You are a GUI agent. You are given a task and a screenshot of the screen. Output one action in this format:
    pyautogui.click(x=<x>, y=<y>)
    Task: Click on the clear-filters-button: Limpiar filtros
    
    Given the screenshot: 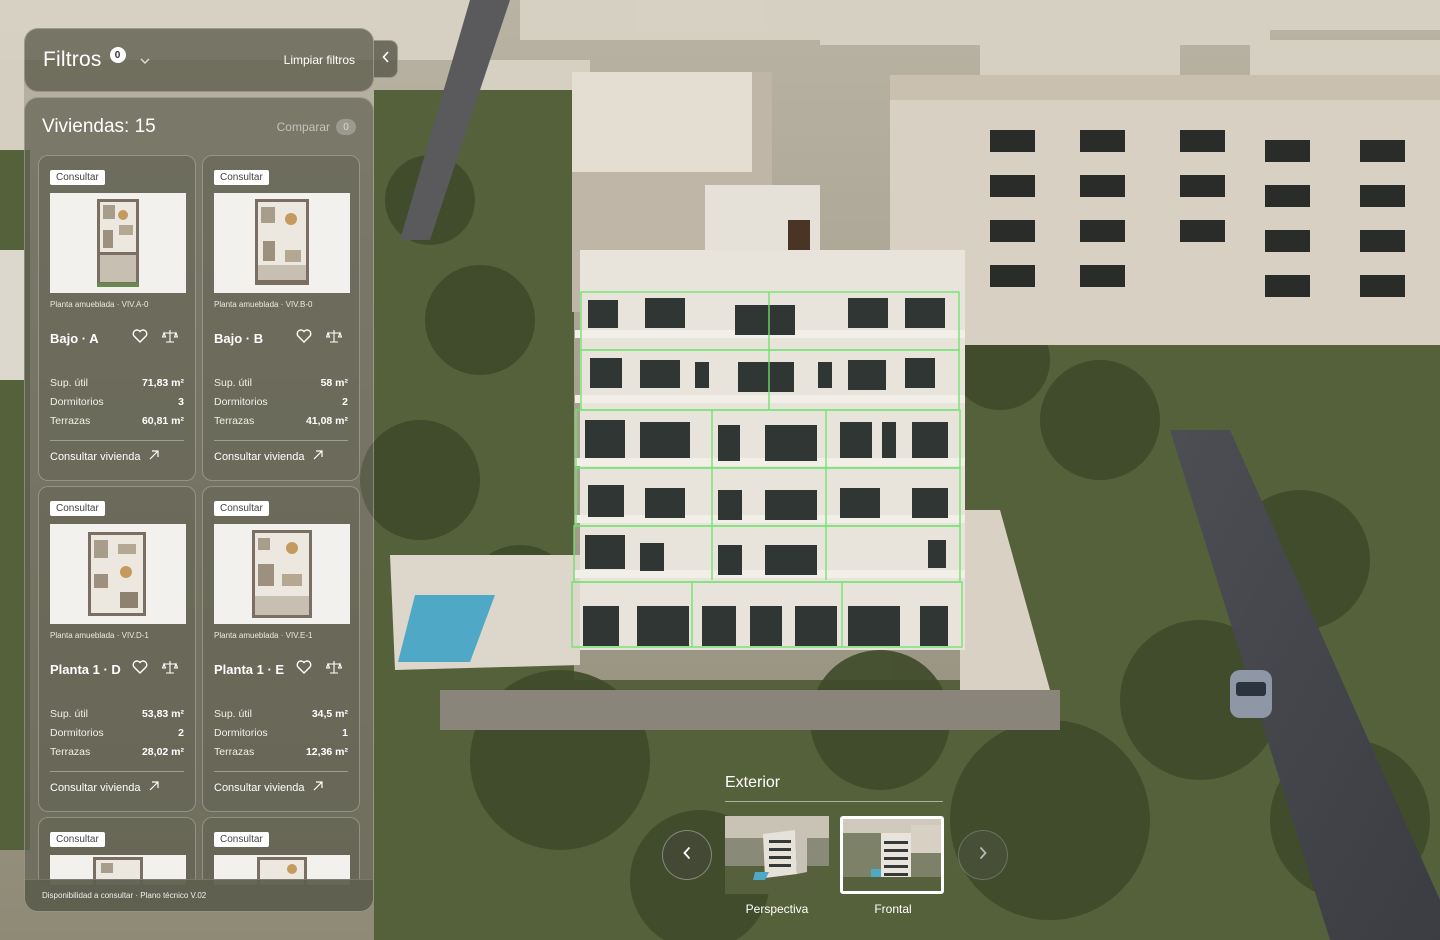 What is the action you would take?
    pyautogui.click(x=319, y=60)
    